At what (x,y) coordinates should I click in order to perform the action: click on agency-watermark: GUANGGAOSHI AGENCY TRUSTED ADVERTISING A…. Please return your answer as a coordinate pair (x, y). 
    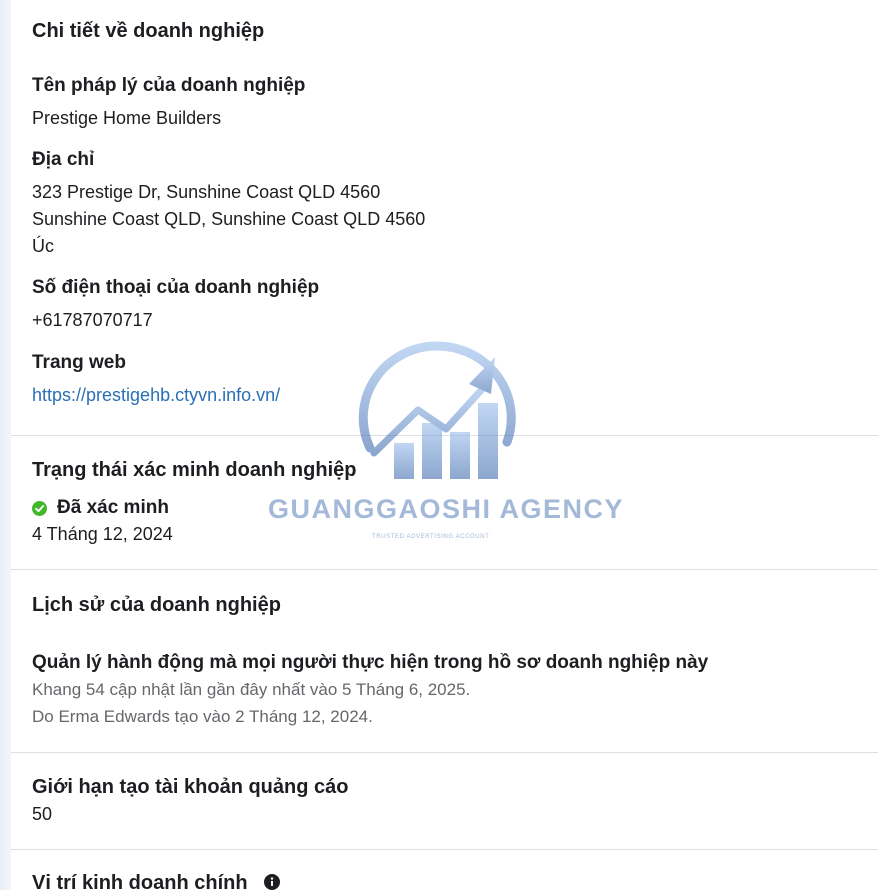
    Looking at the image, I should click on (442, 445).